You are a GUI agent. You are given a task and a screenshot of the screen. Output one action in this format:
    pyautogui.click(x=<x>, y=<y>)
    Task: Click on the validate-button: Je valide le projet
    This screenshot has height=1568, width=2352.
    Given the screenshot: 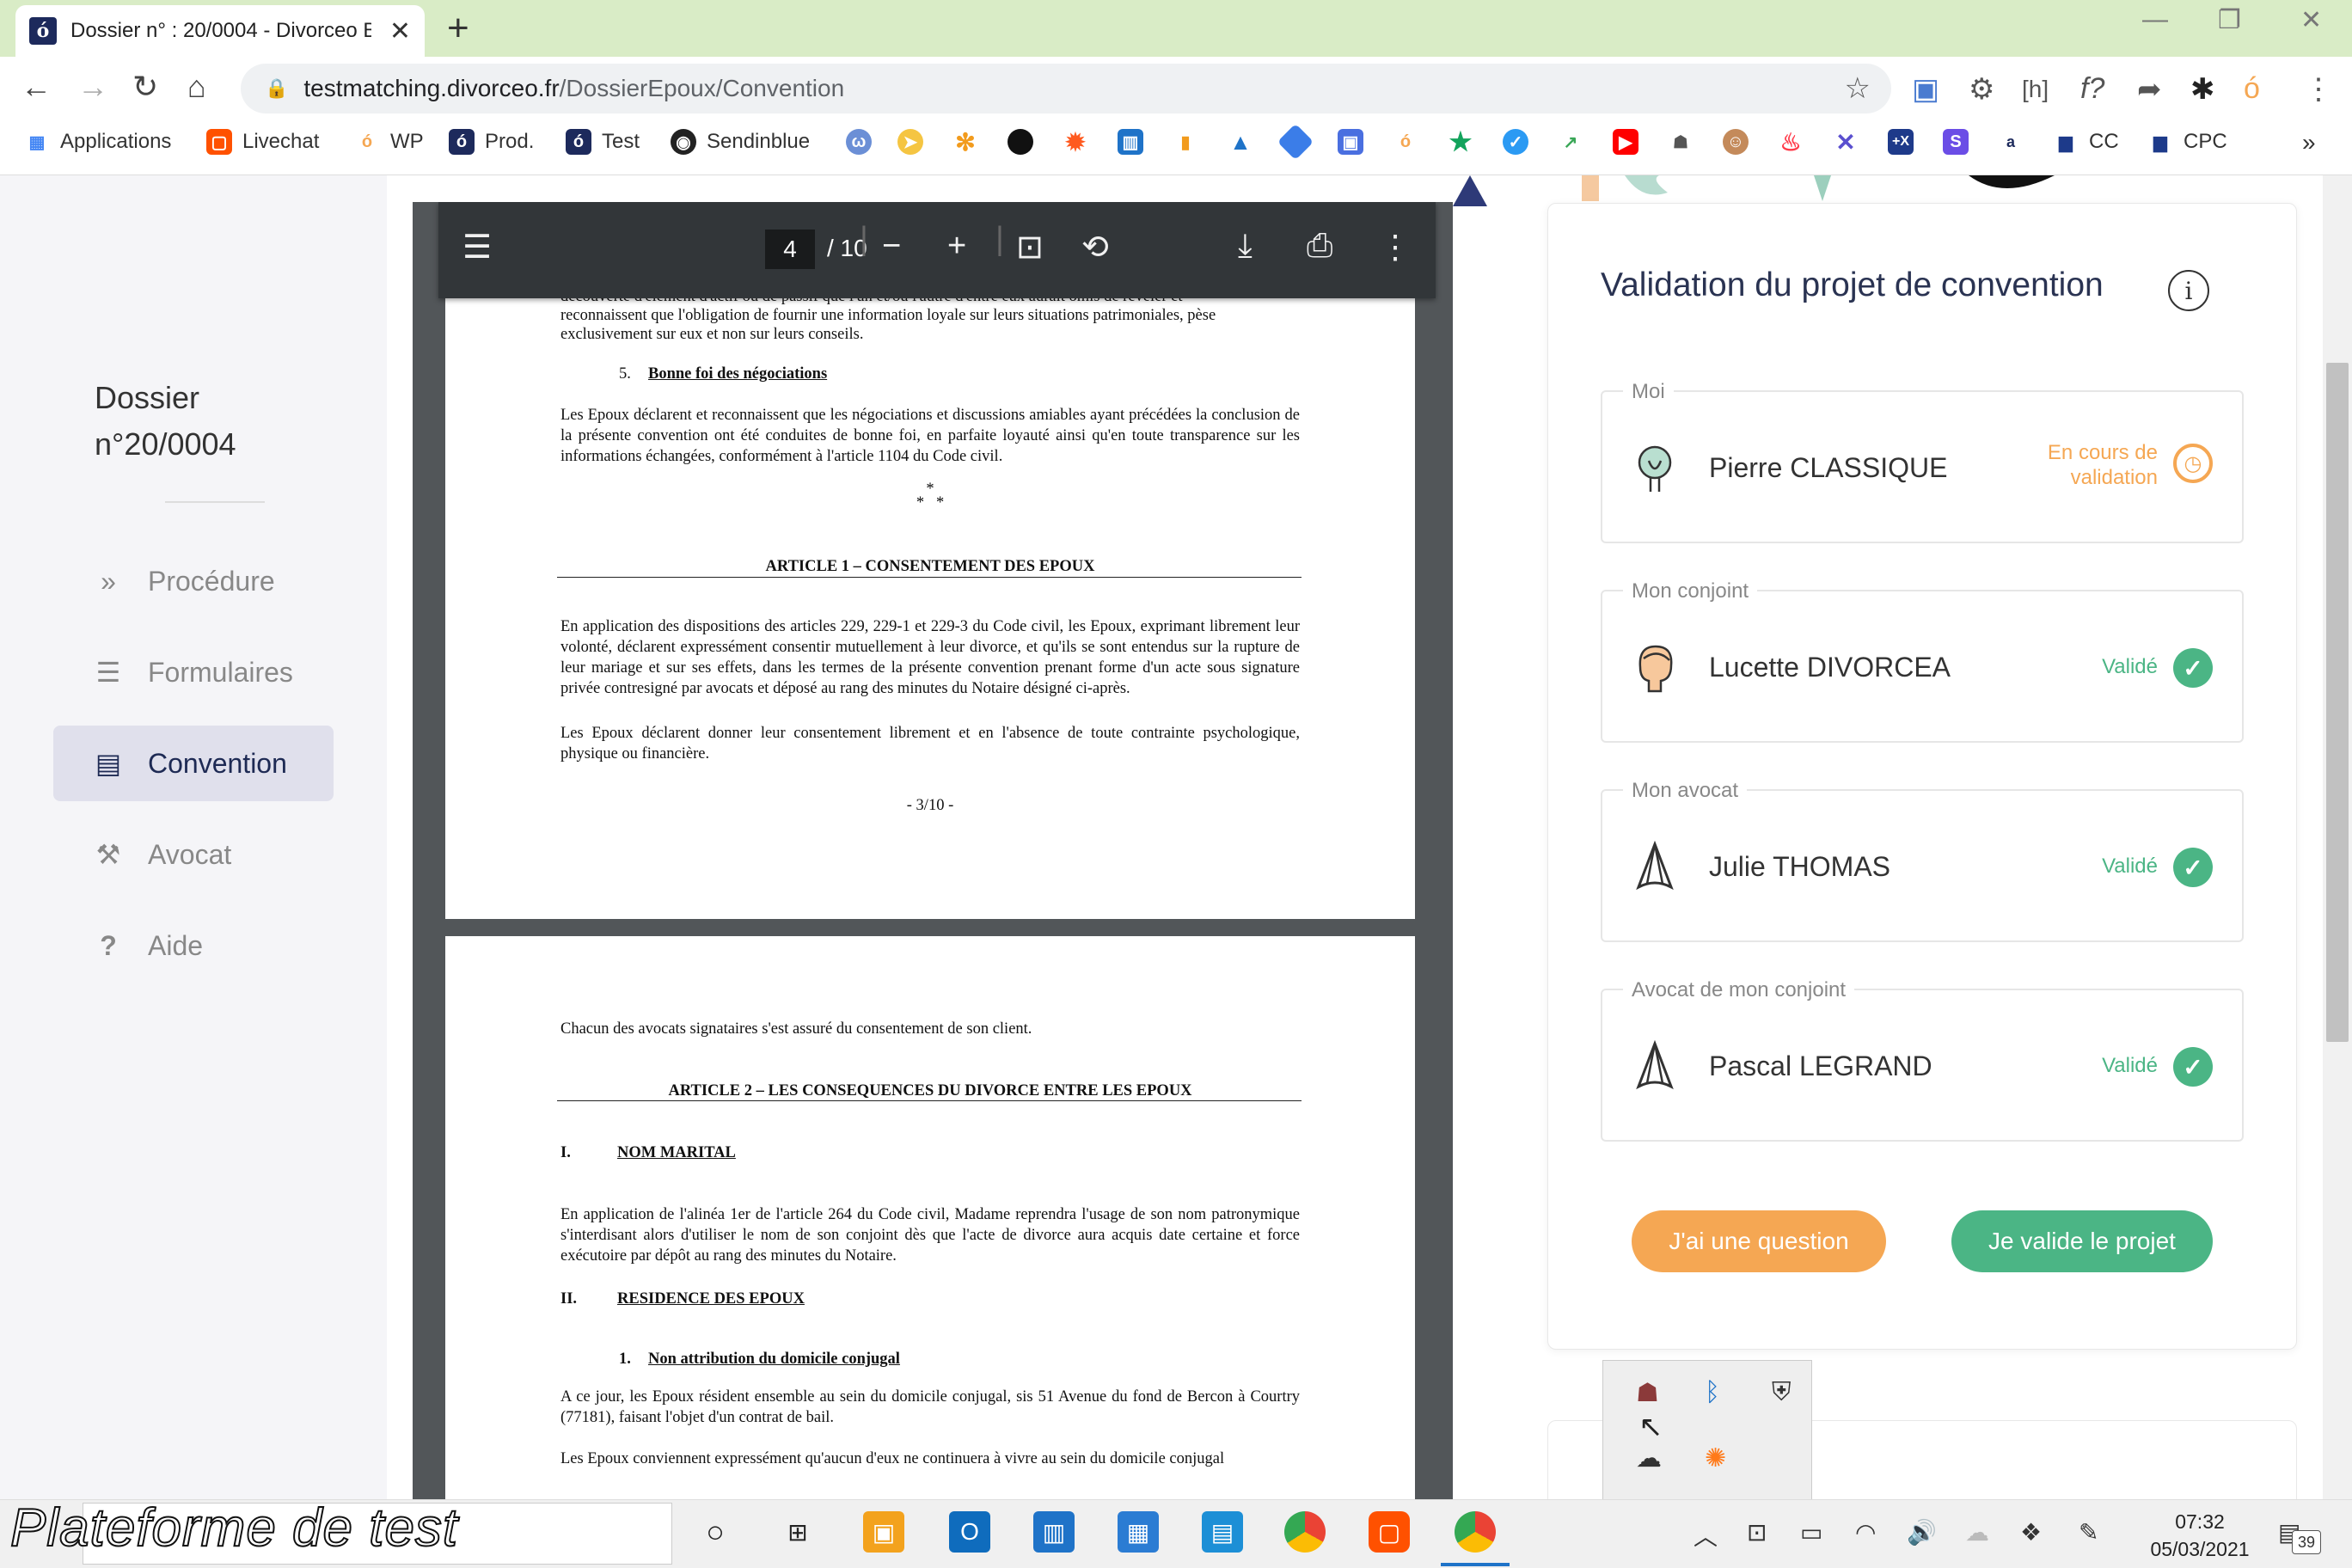 What is the action you would take?
    pyautogui.click(x=2082, y=1241)
    